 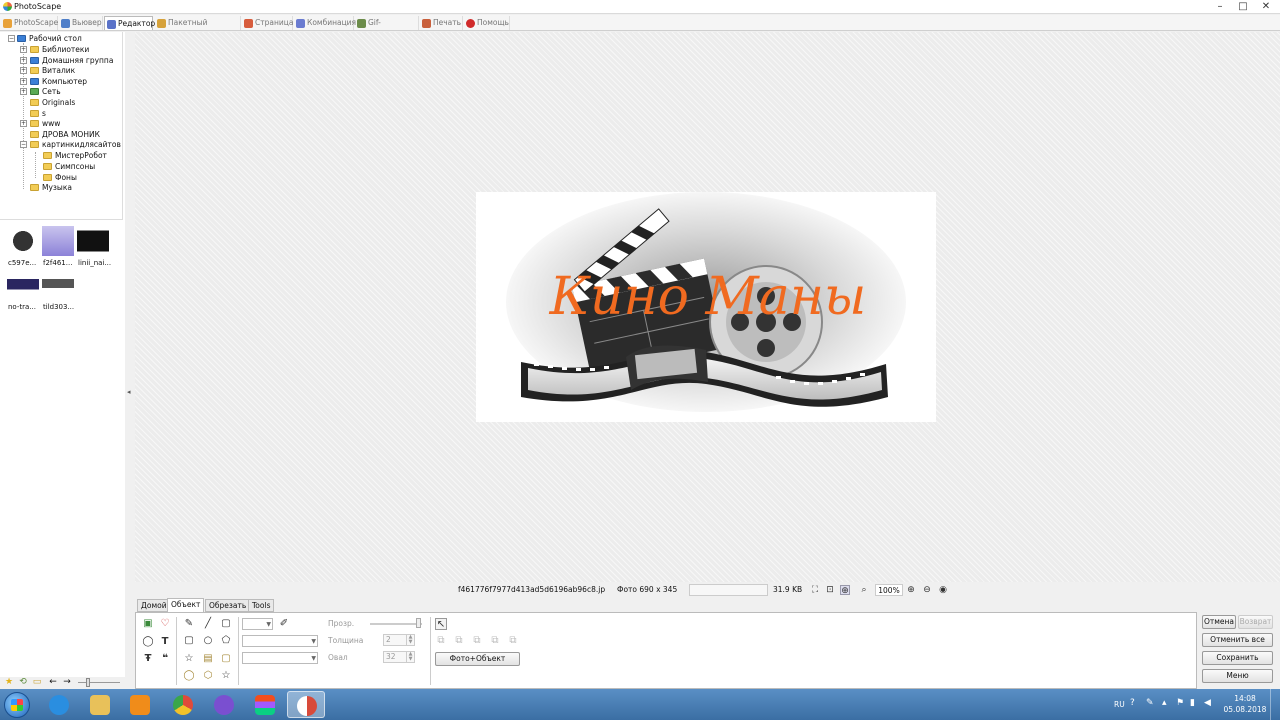 What do you see at coordinates (864, 590) in the screenshot?
I see `zoom-view-icon: ⌕` at bounding box center [864, 590].